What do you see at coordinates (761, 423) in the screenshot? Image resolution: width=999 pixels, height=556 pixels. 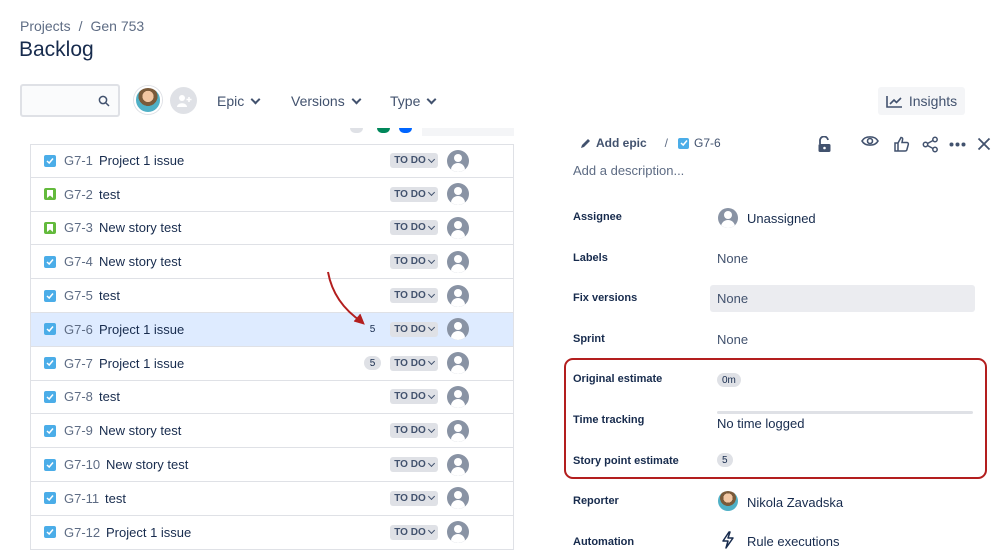 I see `time-tracking-value: No time logged` at bounding box center [761, 423].